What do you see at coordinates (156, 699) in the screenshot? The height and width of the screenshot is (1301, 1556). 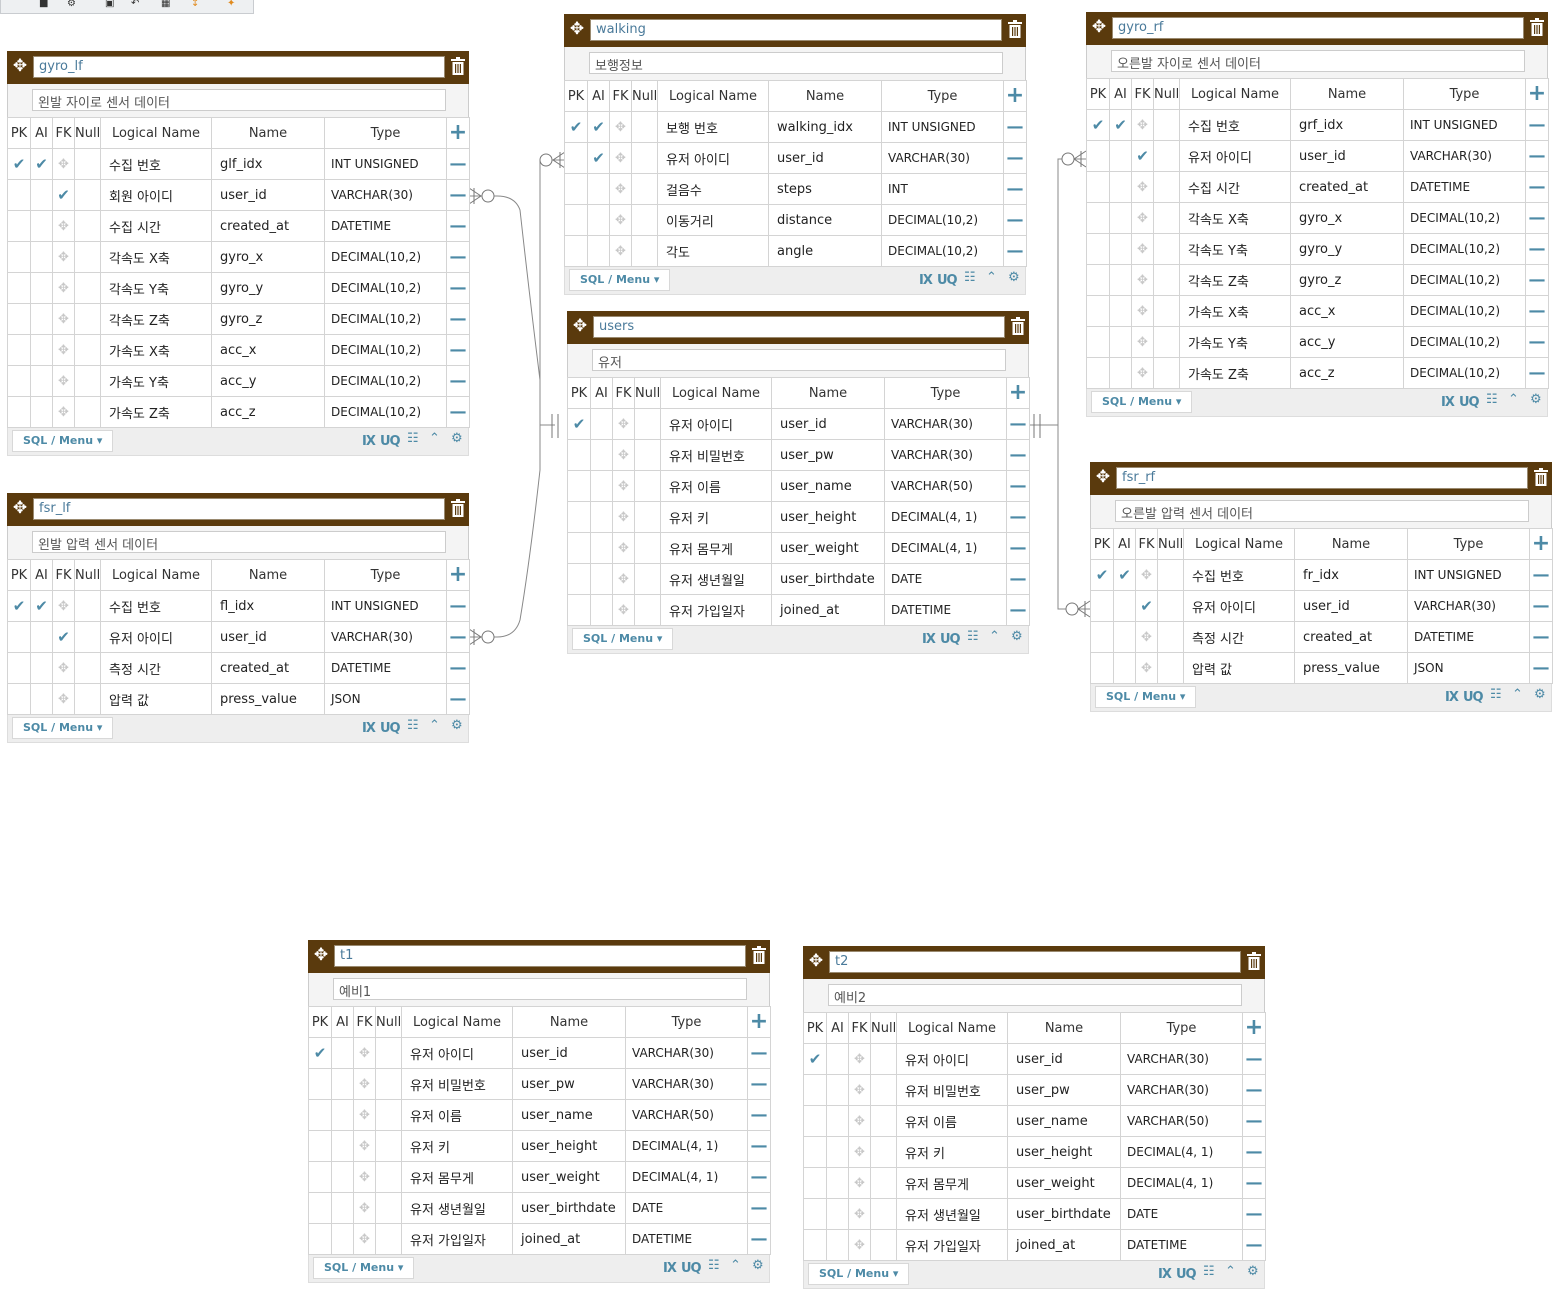 I see `logical-name-cell: 압력 값` at bounding box center [156, 699].